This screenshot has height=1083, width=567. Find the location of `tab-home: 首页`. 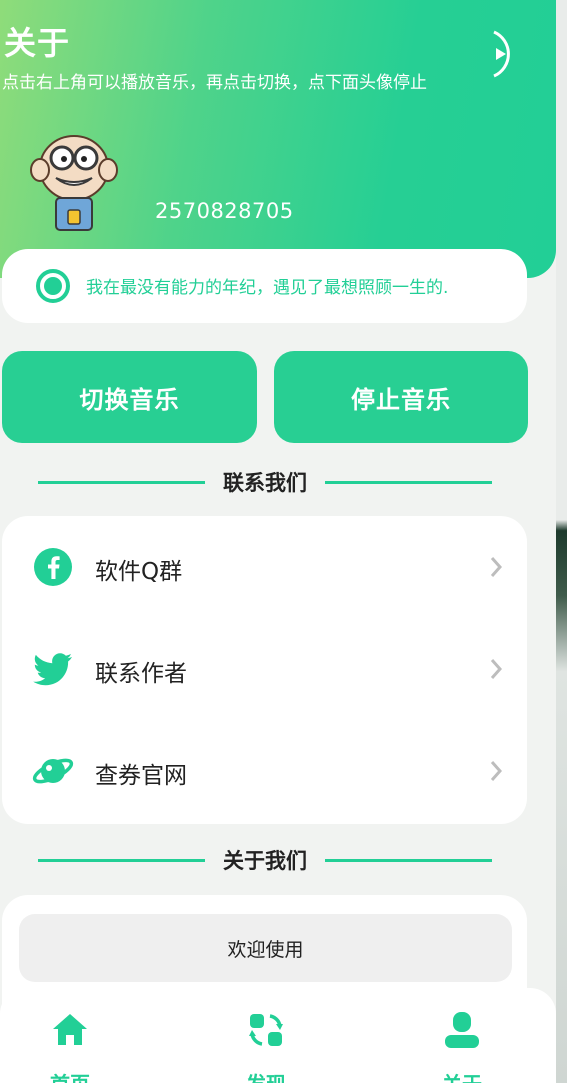

tab-home: 首页 is located at coordinates (68, 1035).